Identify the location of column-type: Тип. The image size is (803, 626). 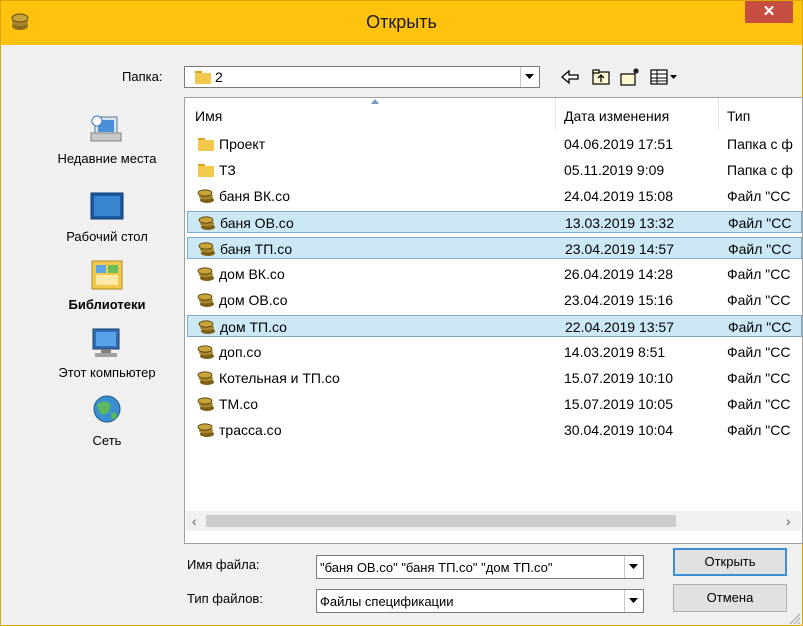
(738, 116).